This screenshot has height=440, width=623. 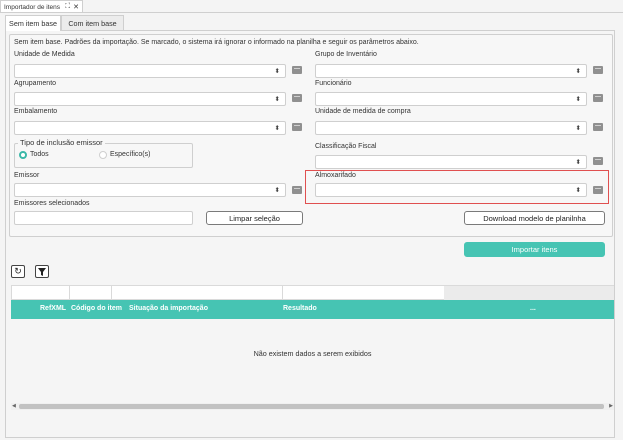 What do you see at coordinates (150, 99) in the screenshot?
I see `agrupamento-select: ⬍` at bounding box center [150, 99].